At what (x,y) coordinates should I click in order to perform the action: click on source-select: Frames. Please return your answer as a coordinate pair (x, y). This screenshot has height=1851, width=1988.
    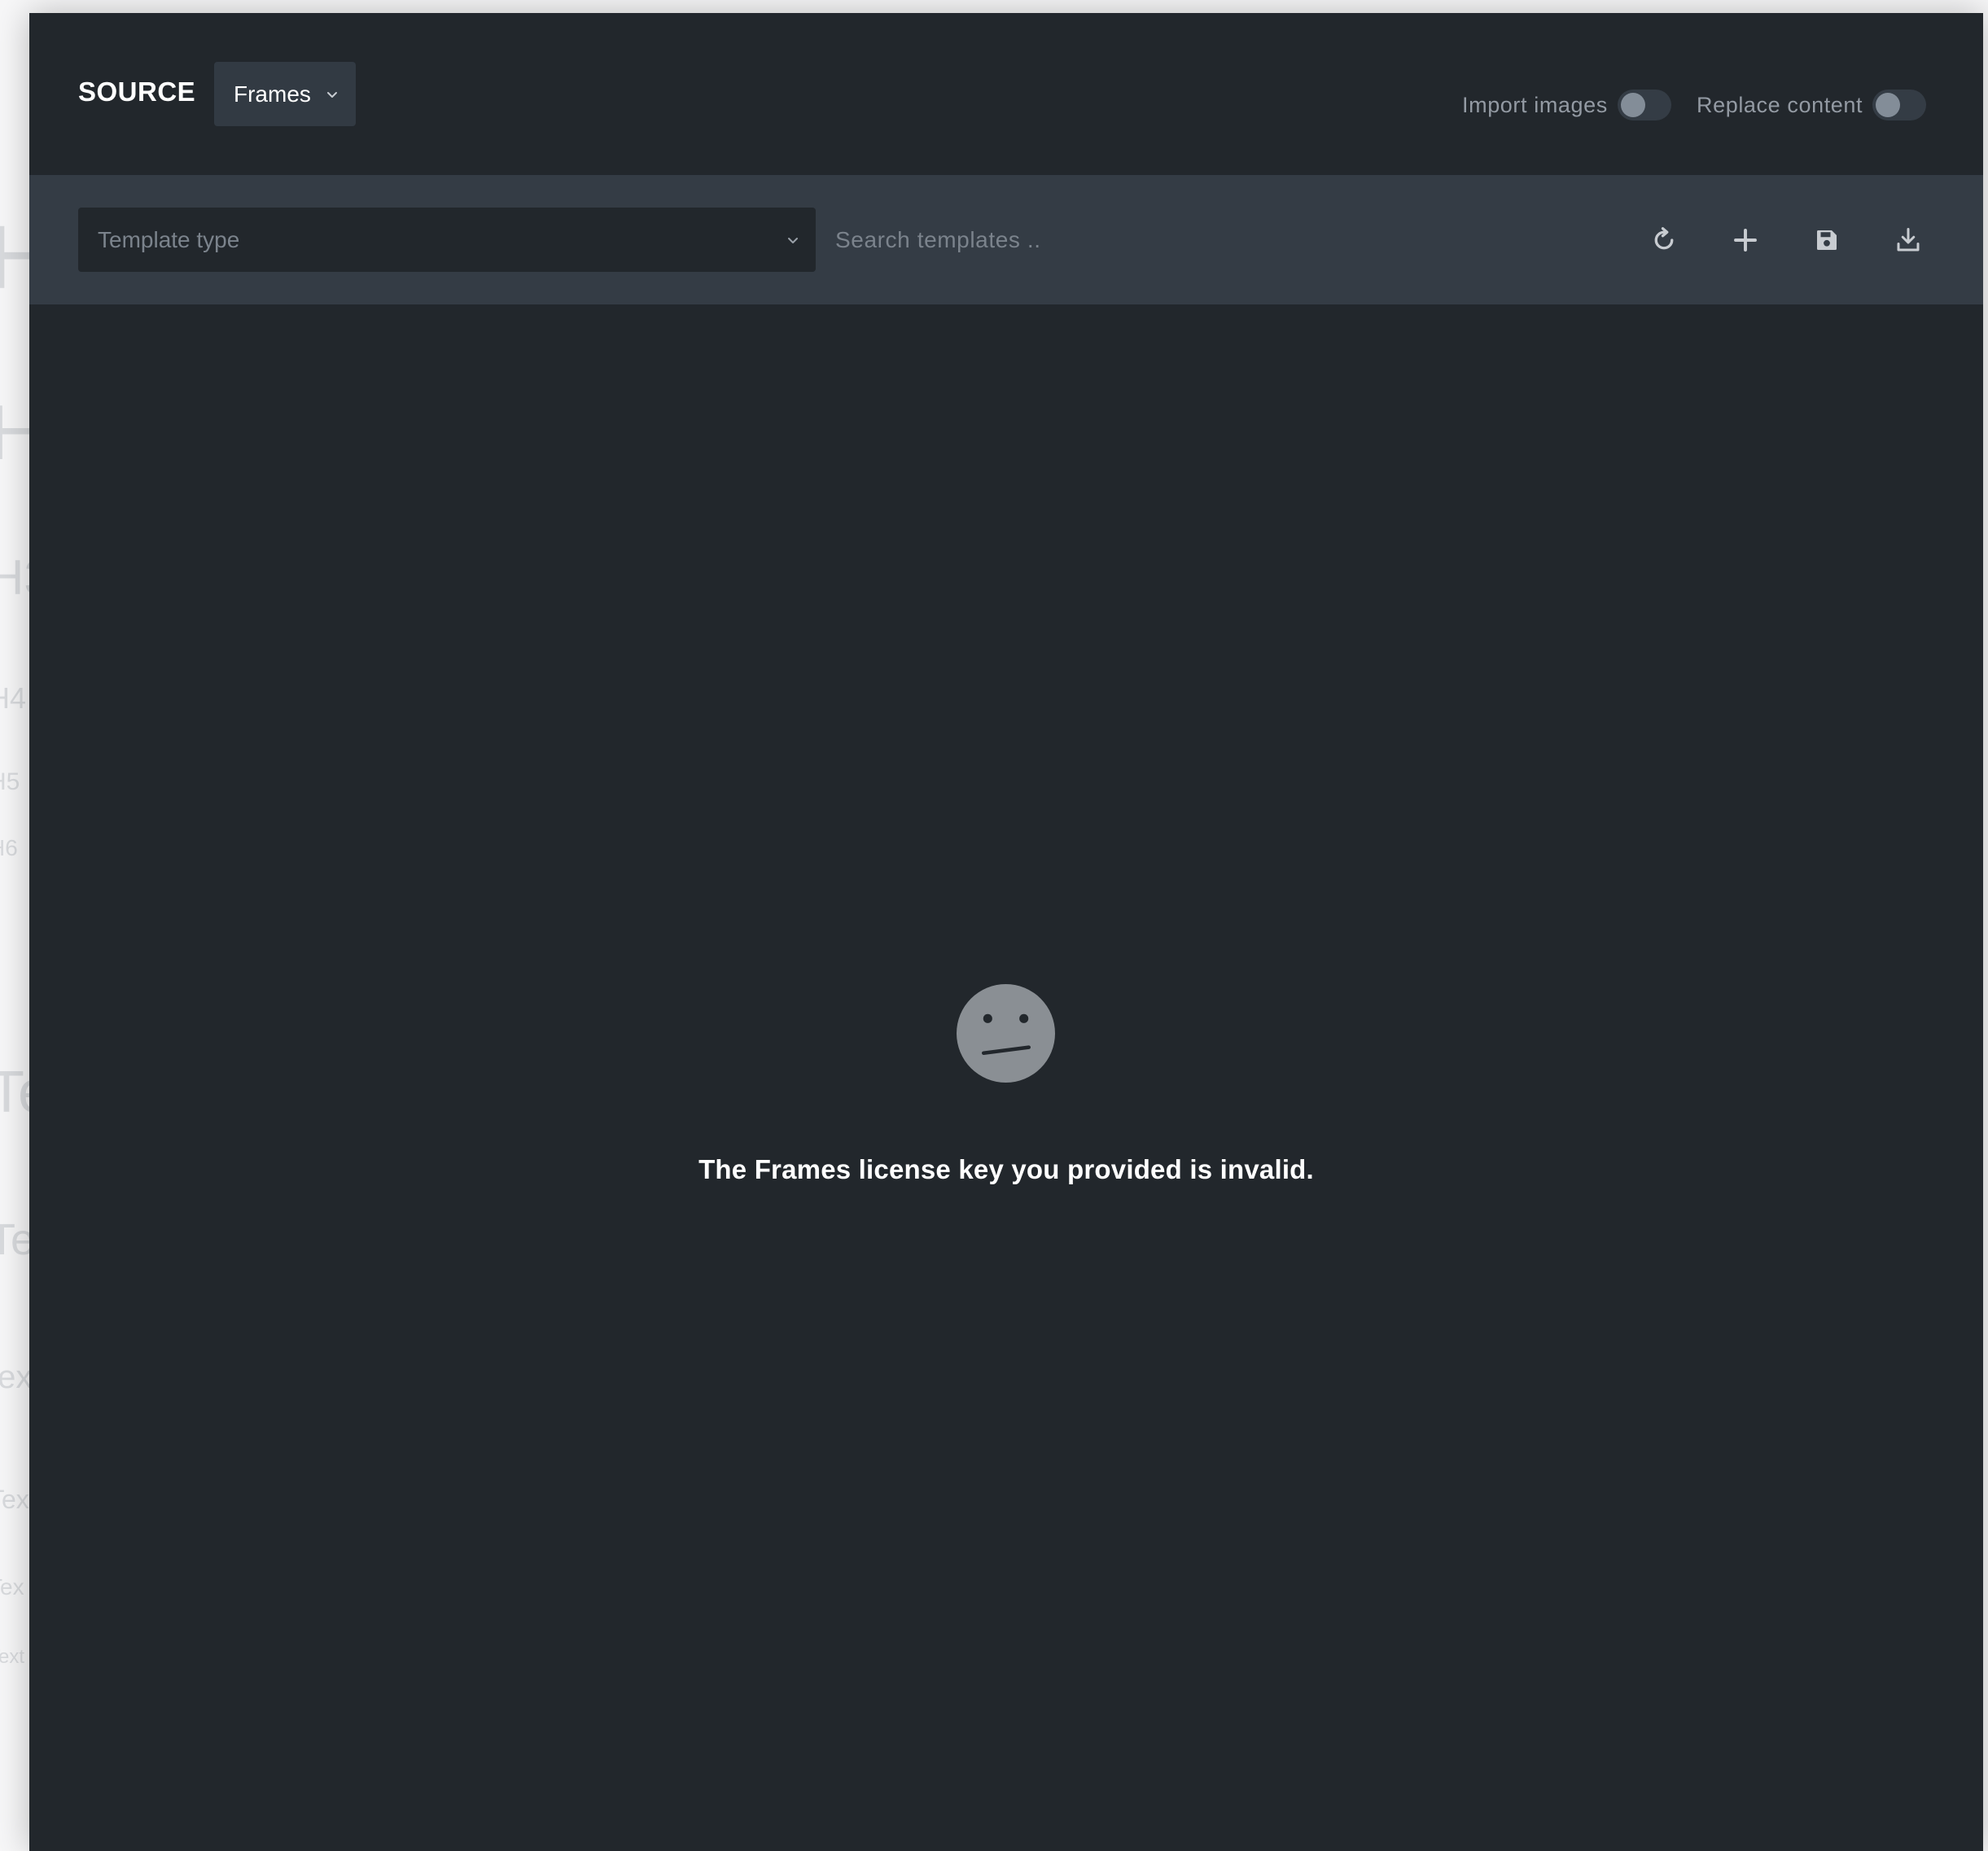
    Looking at the image, I should click on (285, 94).